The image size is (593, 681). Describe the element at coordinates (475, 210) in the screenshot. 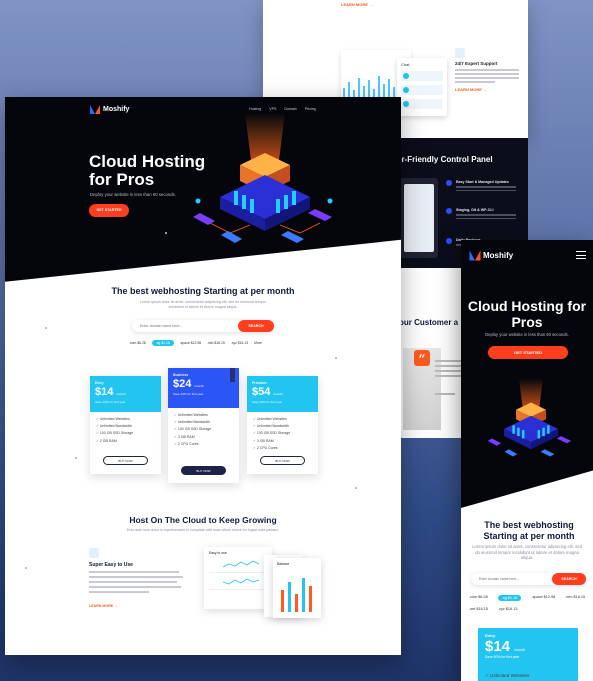

I see `feature-title: Staging, Git & WP-CLI` at that location.